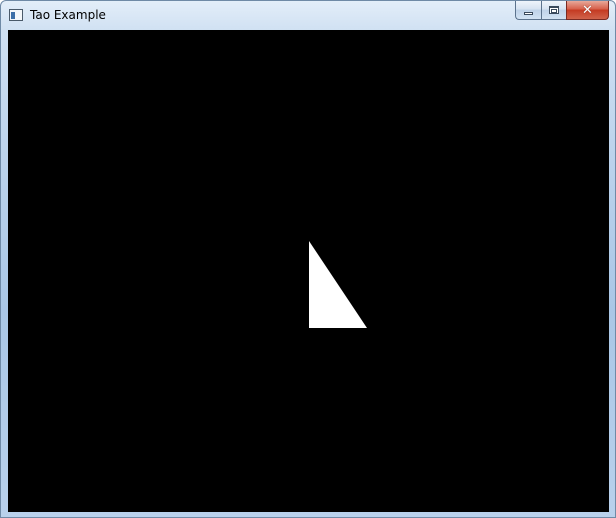  What do you see at coordinates (528, 13) in the screenshot?
I see `minimize-icon` at bounding box center [528, 13].